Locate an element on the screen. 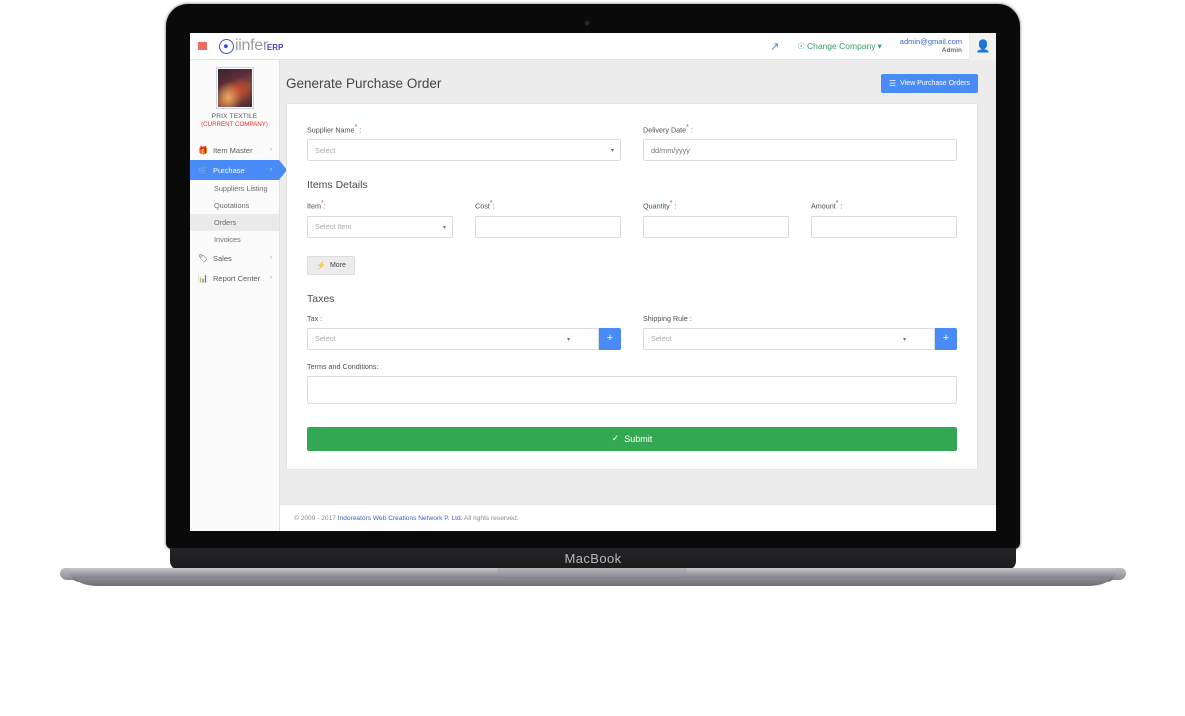  delivery-date-field-group: Delivery Date* : is located at coordinates (800, 143).